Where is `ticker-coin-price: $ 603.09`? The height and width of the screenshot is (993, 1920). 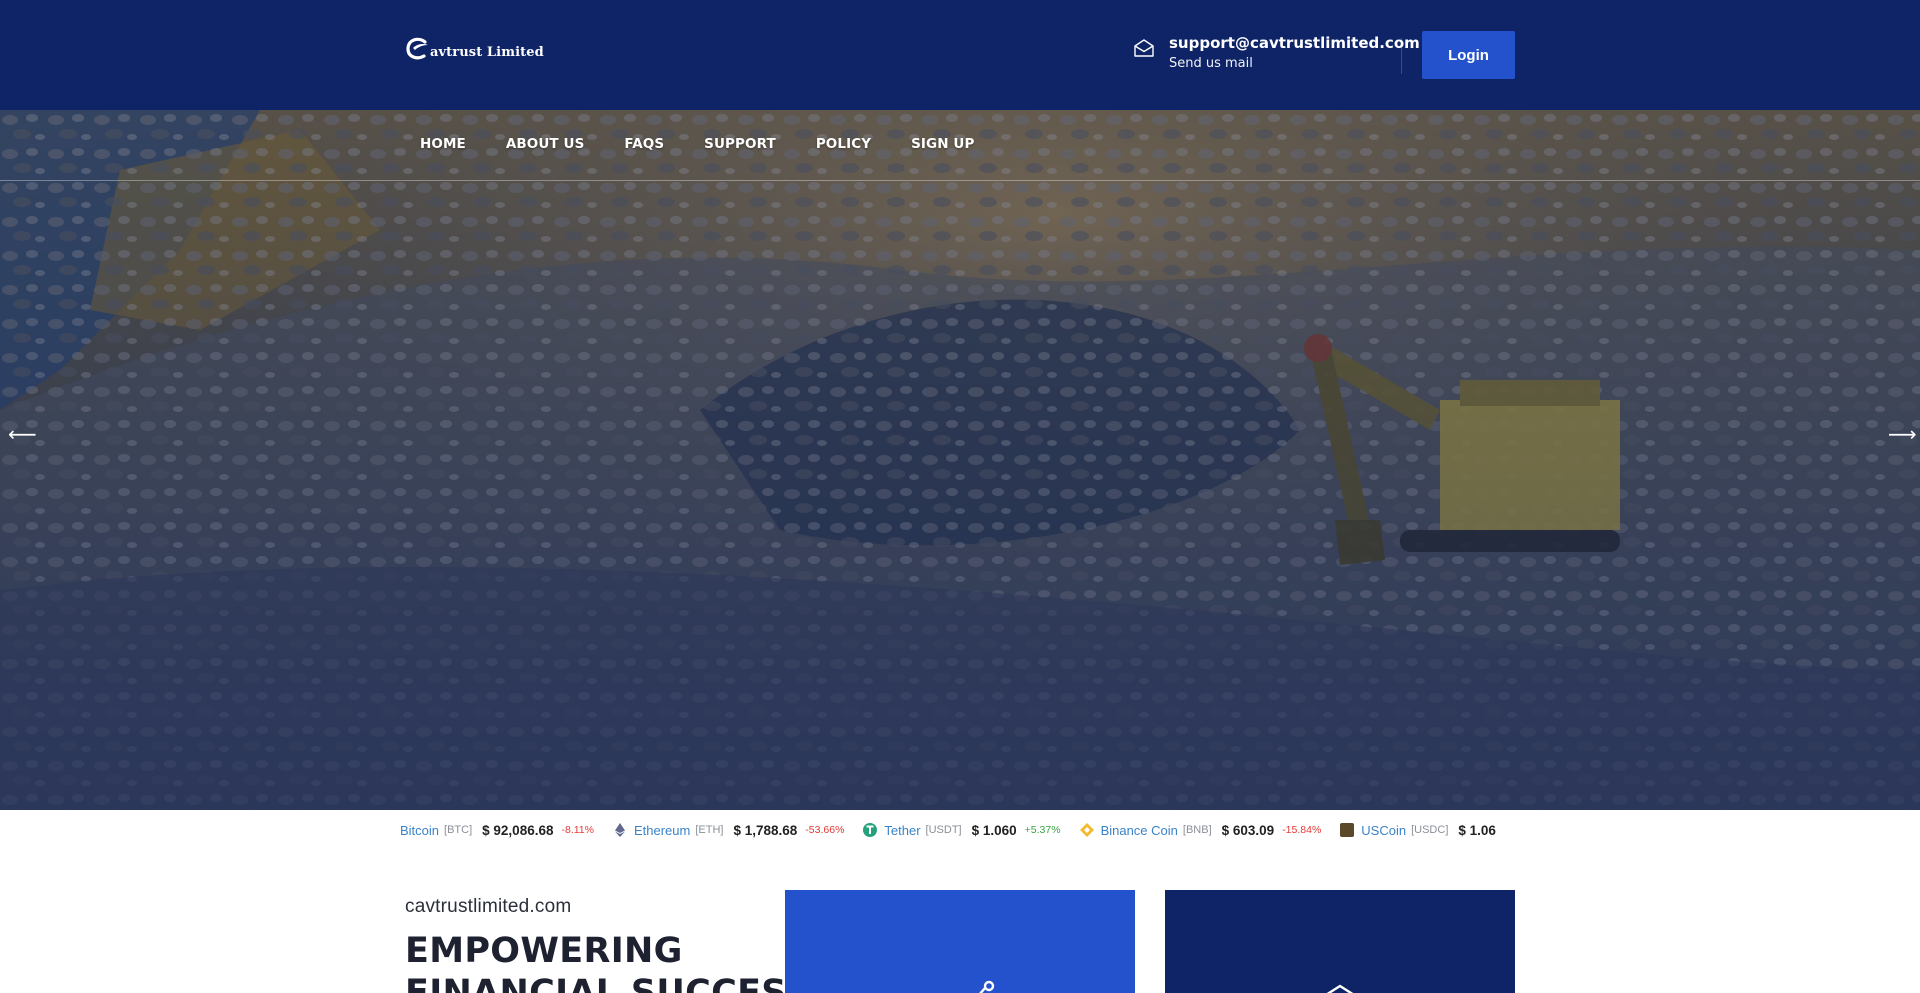
ticker-coin-price: $ 603.09 is located at coordinates (1248, 830).